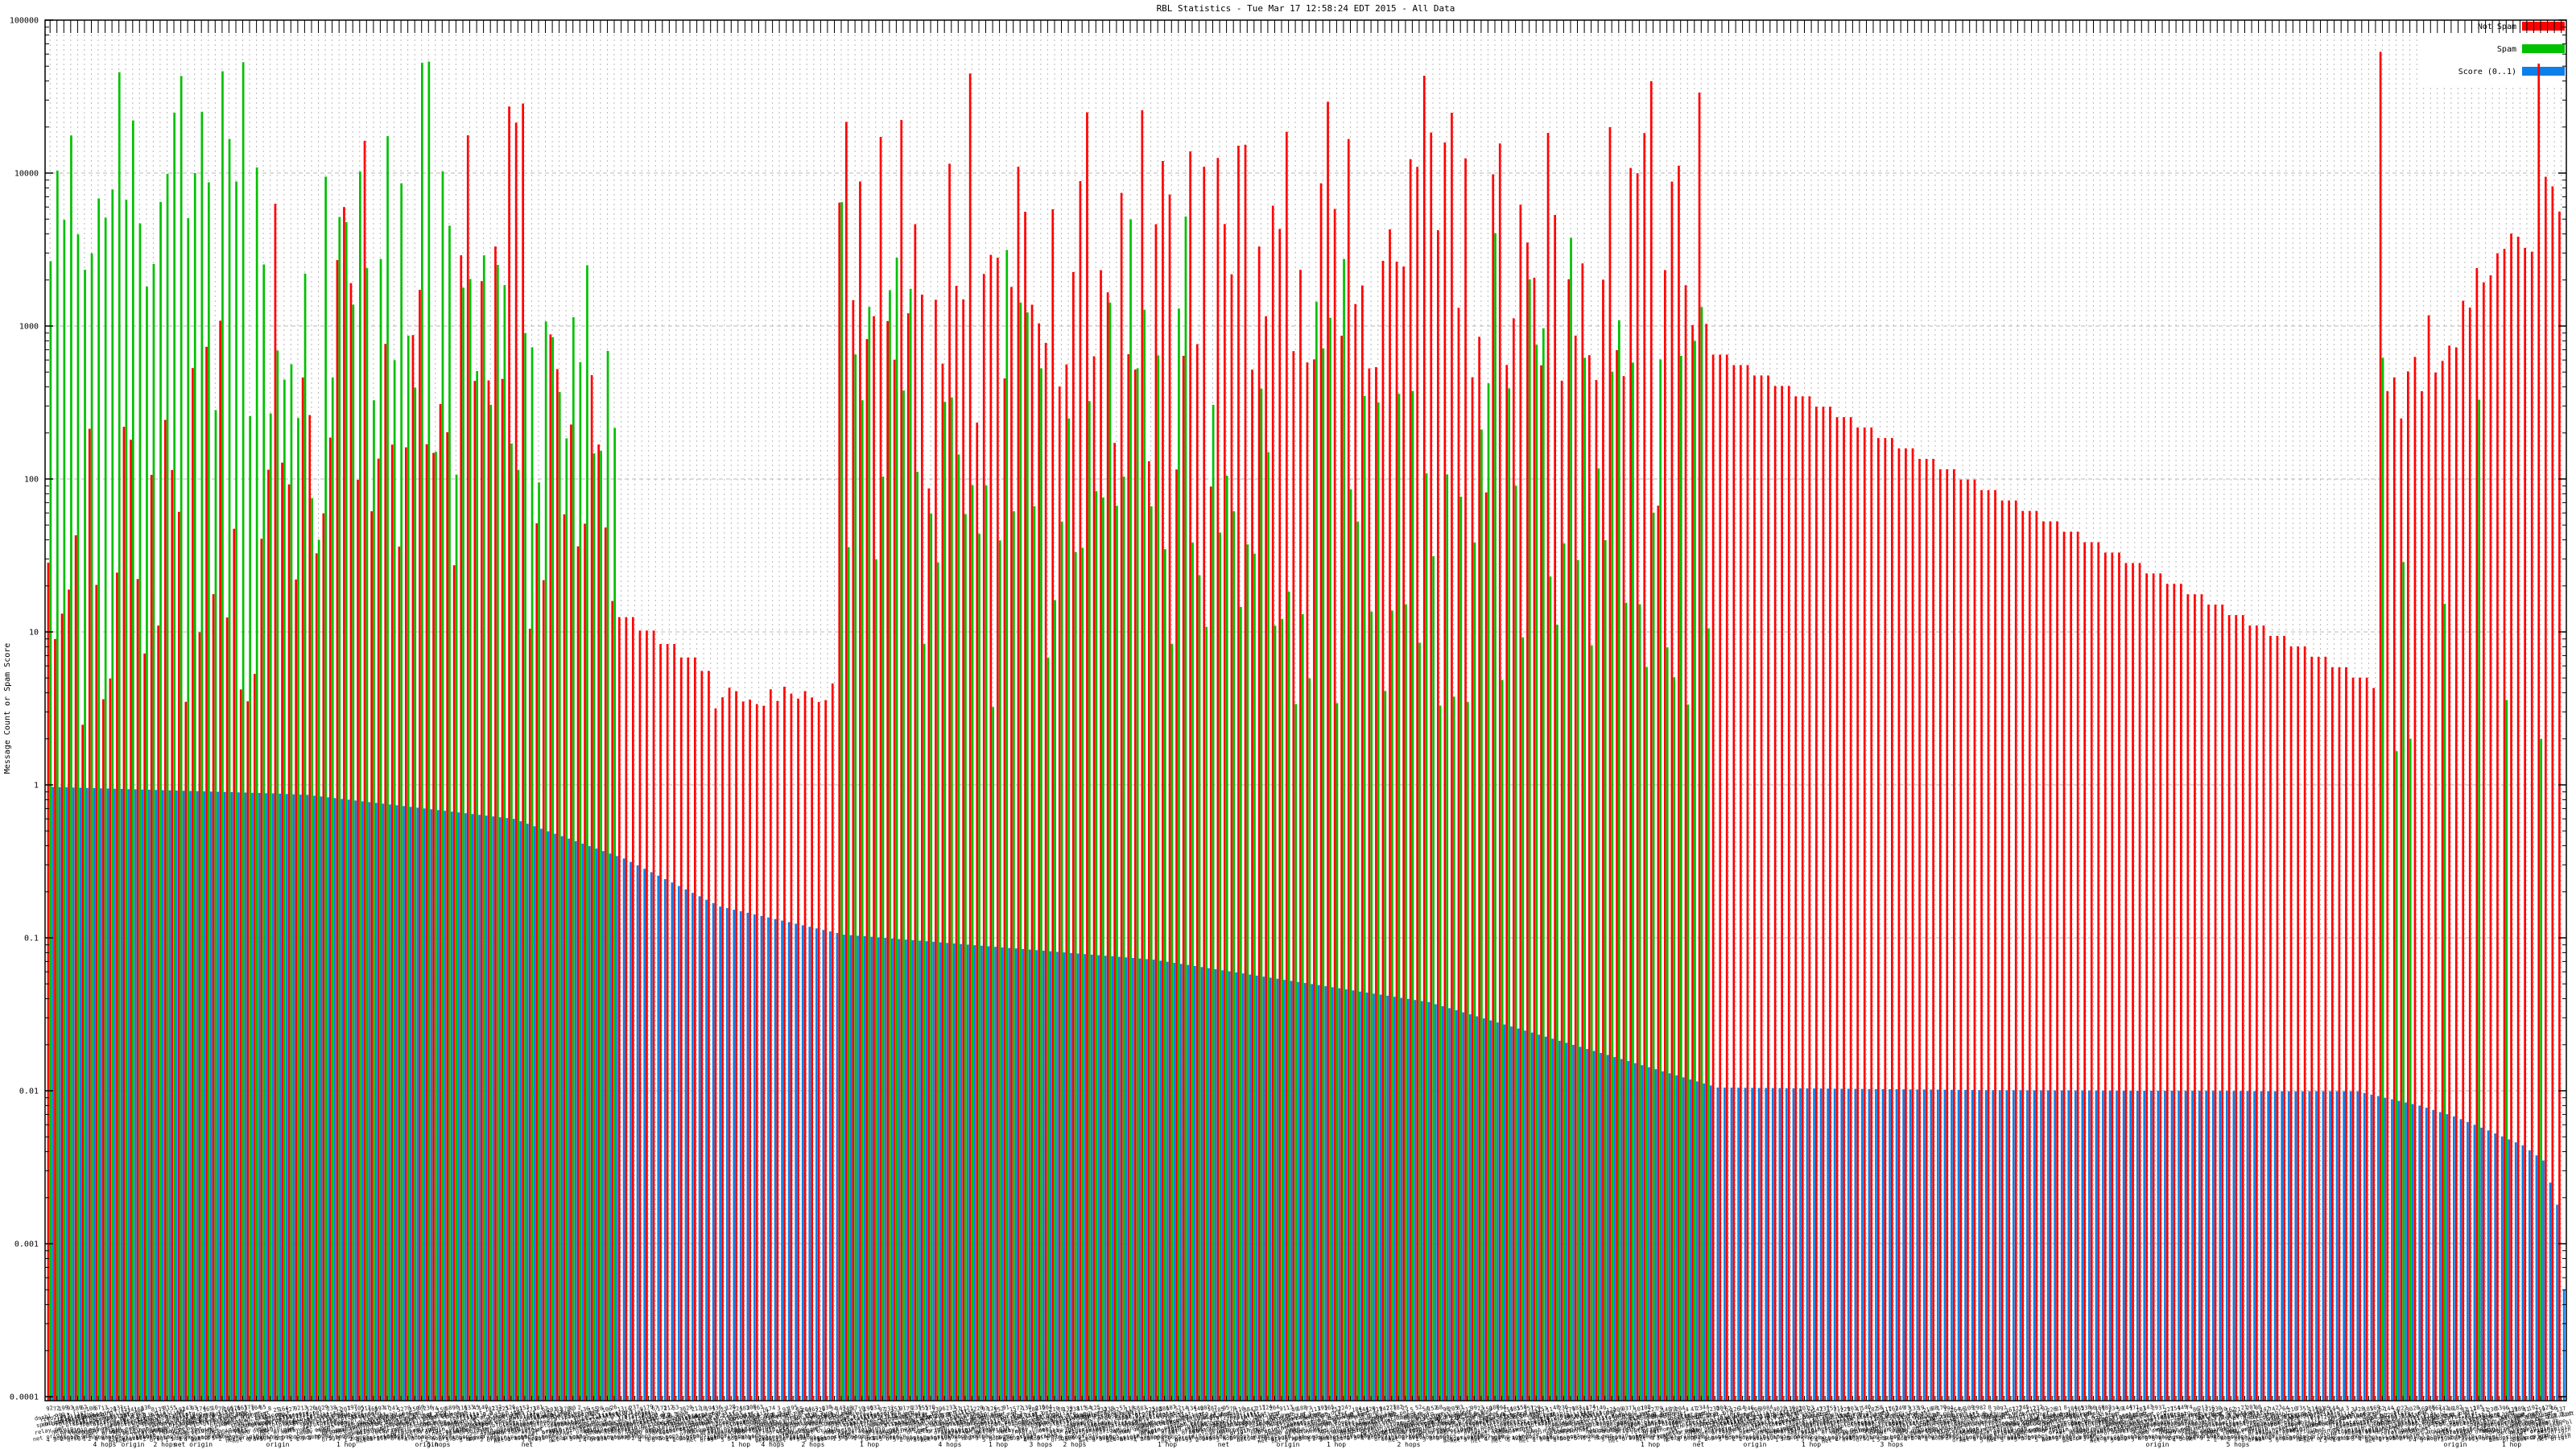 The width and height of the screenshot is (2576, 1449). Describe the element at coordinates (1755, 1444) in the screenshot. I see `x-tick-label-readable: origin` at that location.